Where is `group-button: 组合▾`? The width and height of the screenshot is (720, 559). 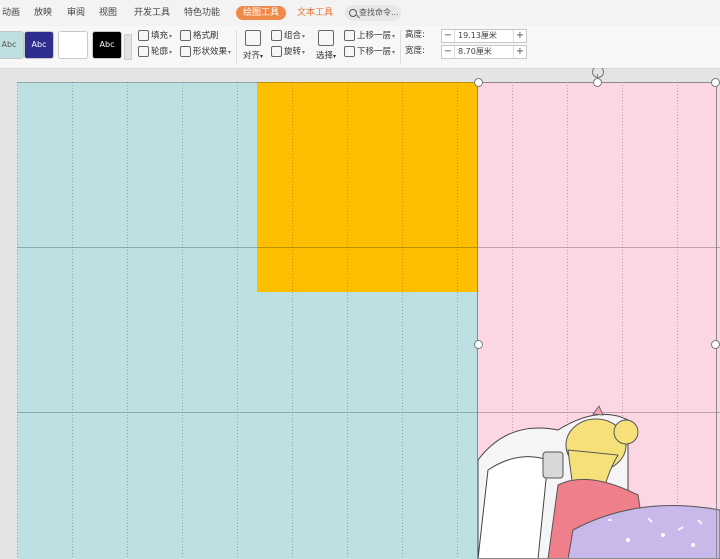 group-button: 组合▾ is located at coordinates (288, 36).